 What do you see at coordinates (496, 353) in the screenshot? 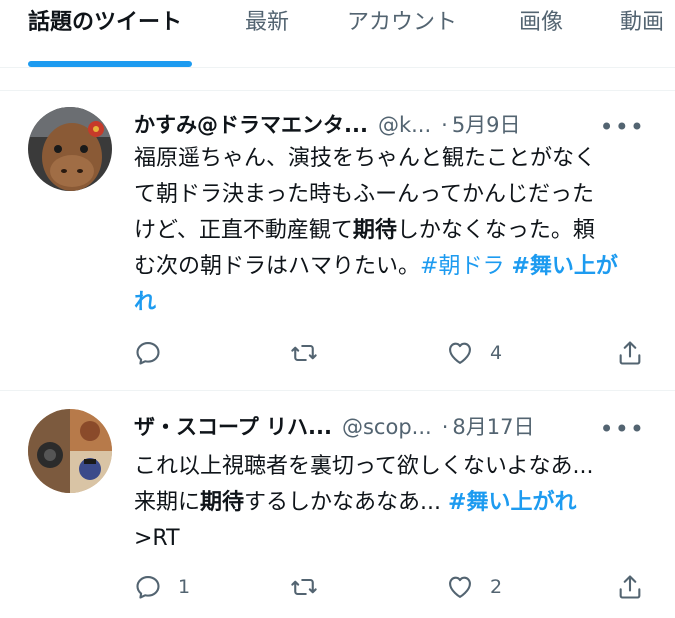
I see `like-count: 4` at bounding box center [496, 353].